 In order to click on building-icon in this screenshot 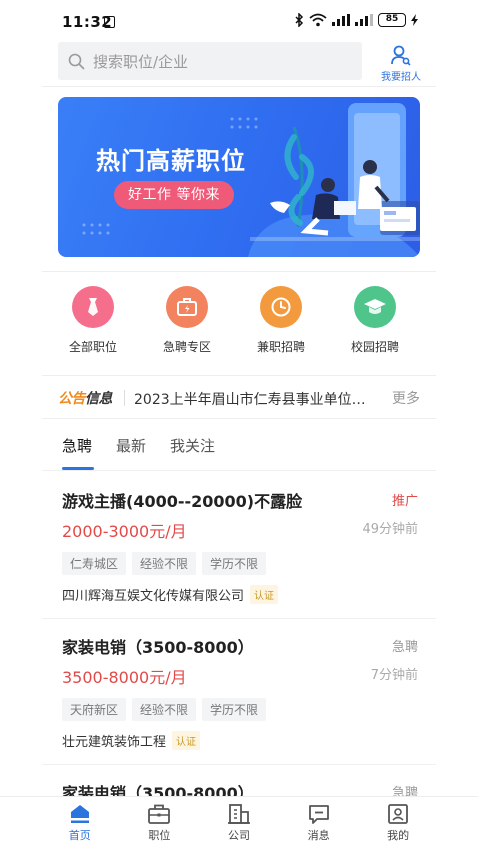, I will do `click(238, 814)`.